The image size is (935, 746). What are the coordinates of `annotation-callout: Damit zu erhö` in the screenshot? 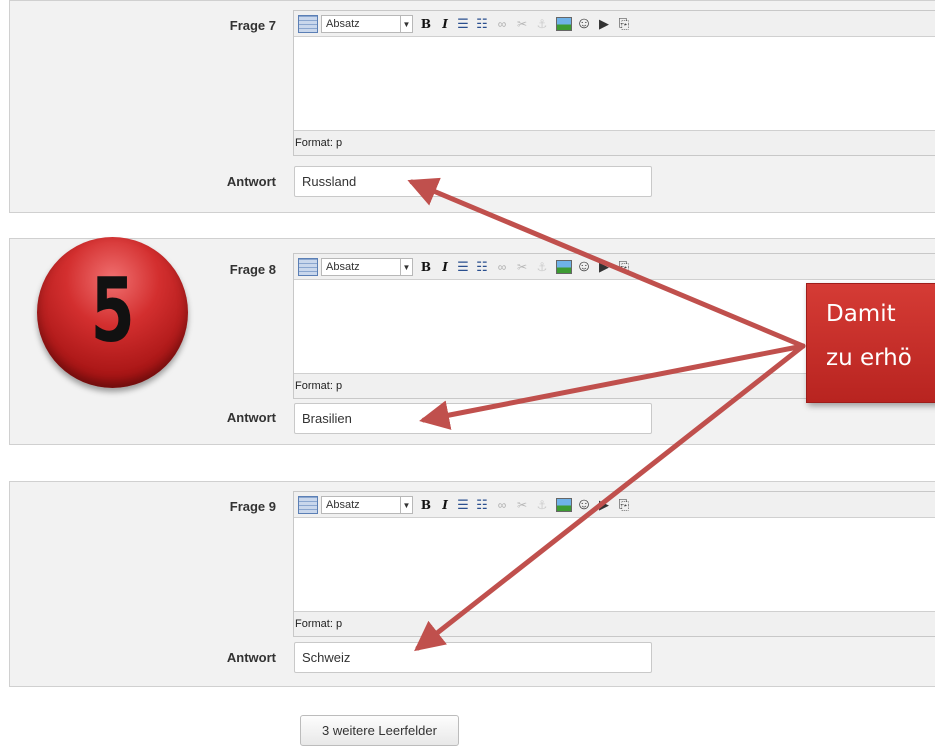 It's located at (870, 343).